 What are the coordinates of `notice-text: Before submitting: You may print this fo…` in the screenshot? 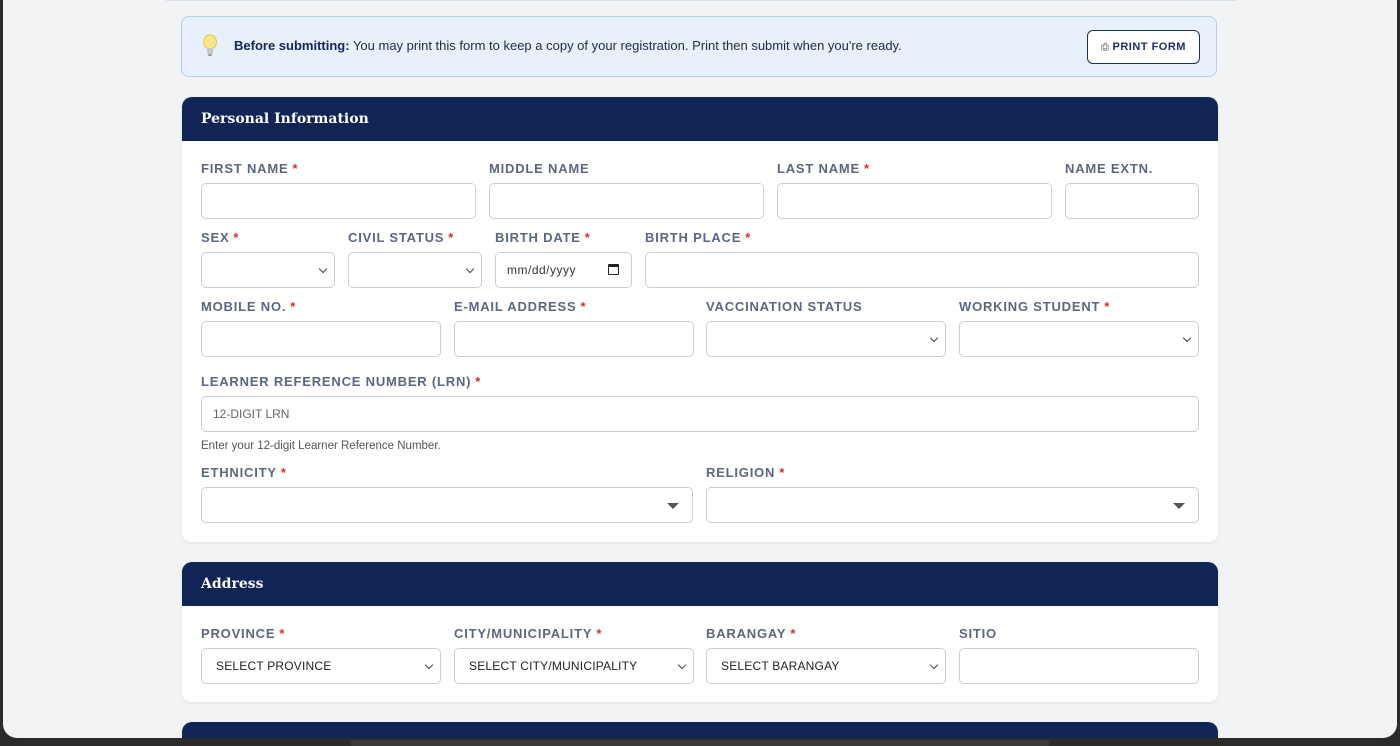 It's located at (568, 45).